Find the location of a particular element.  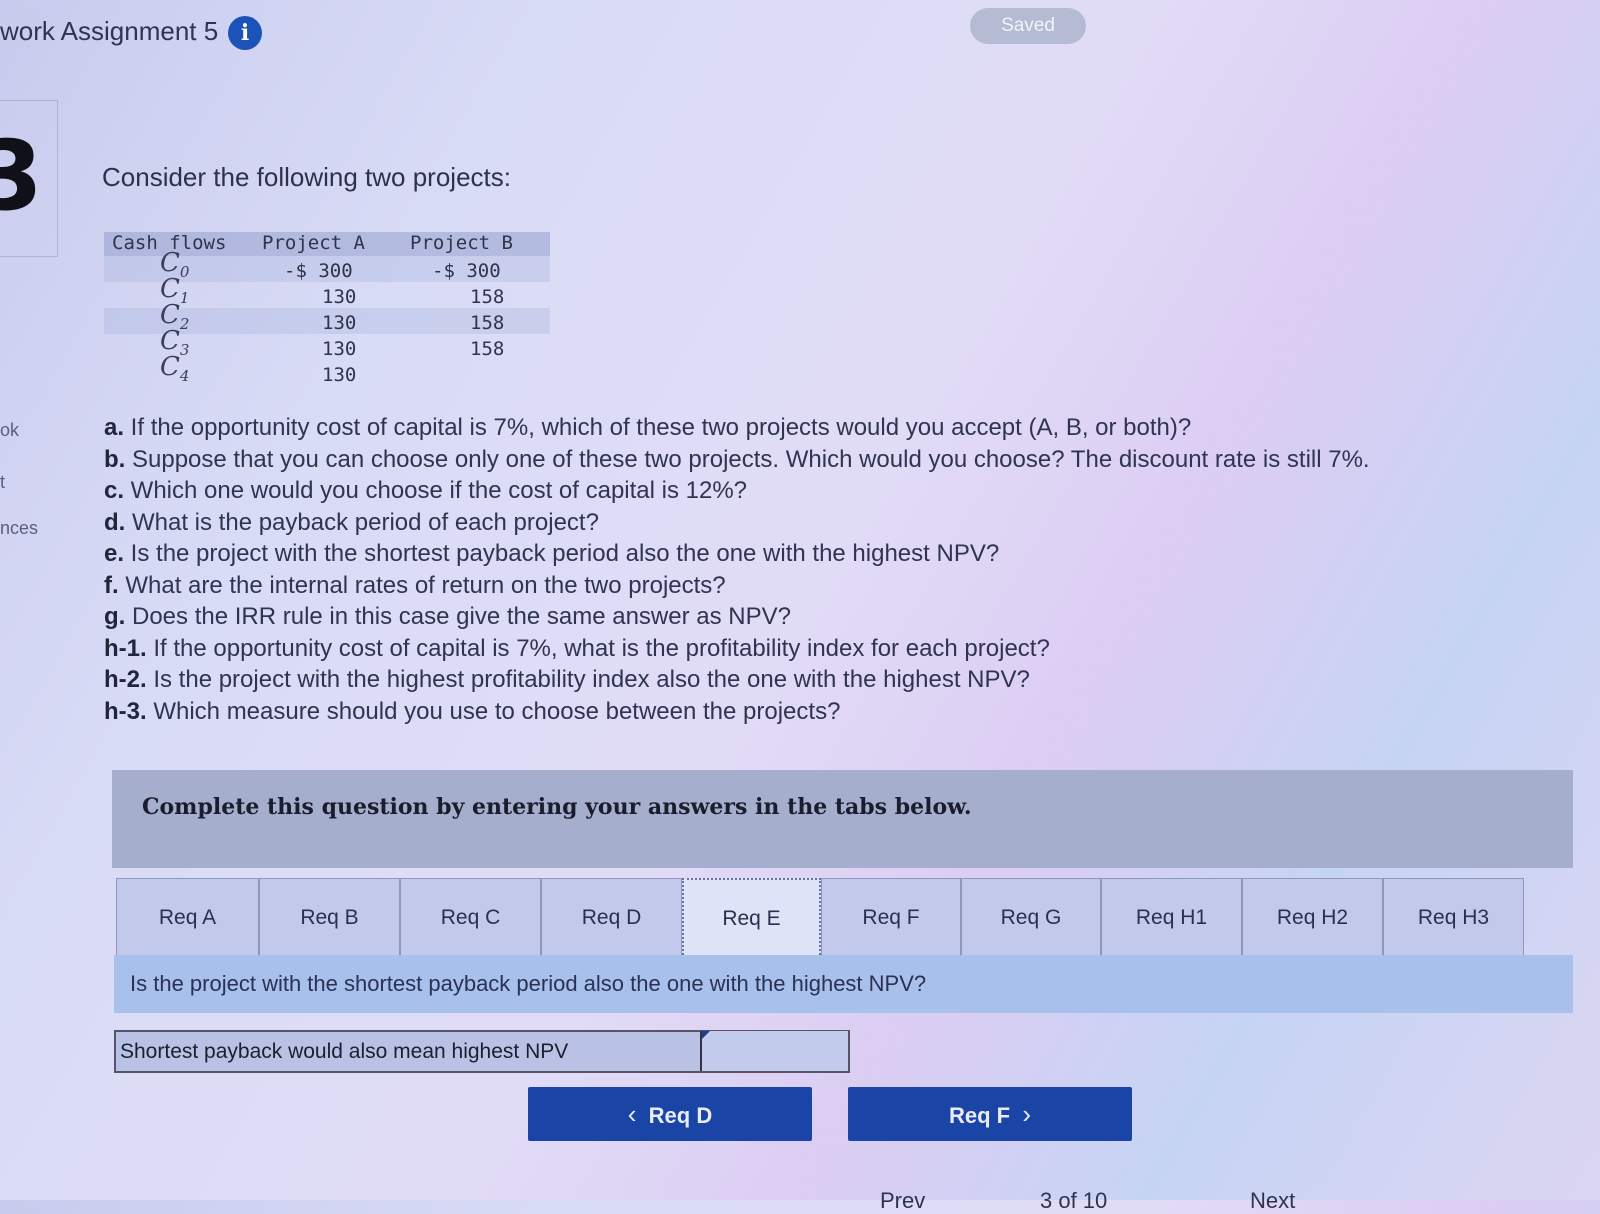

prev-page-button: Prev is located at coordinates (902, 1201).